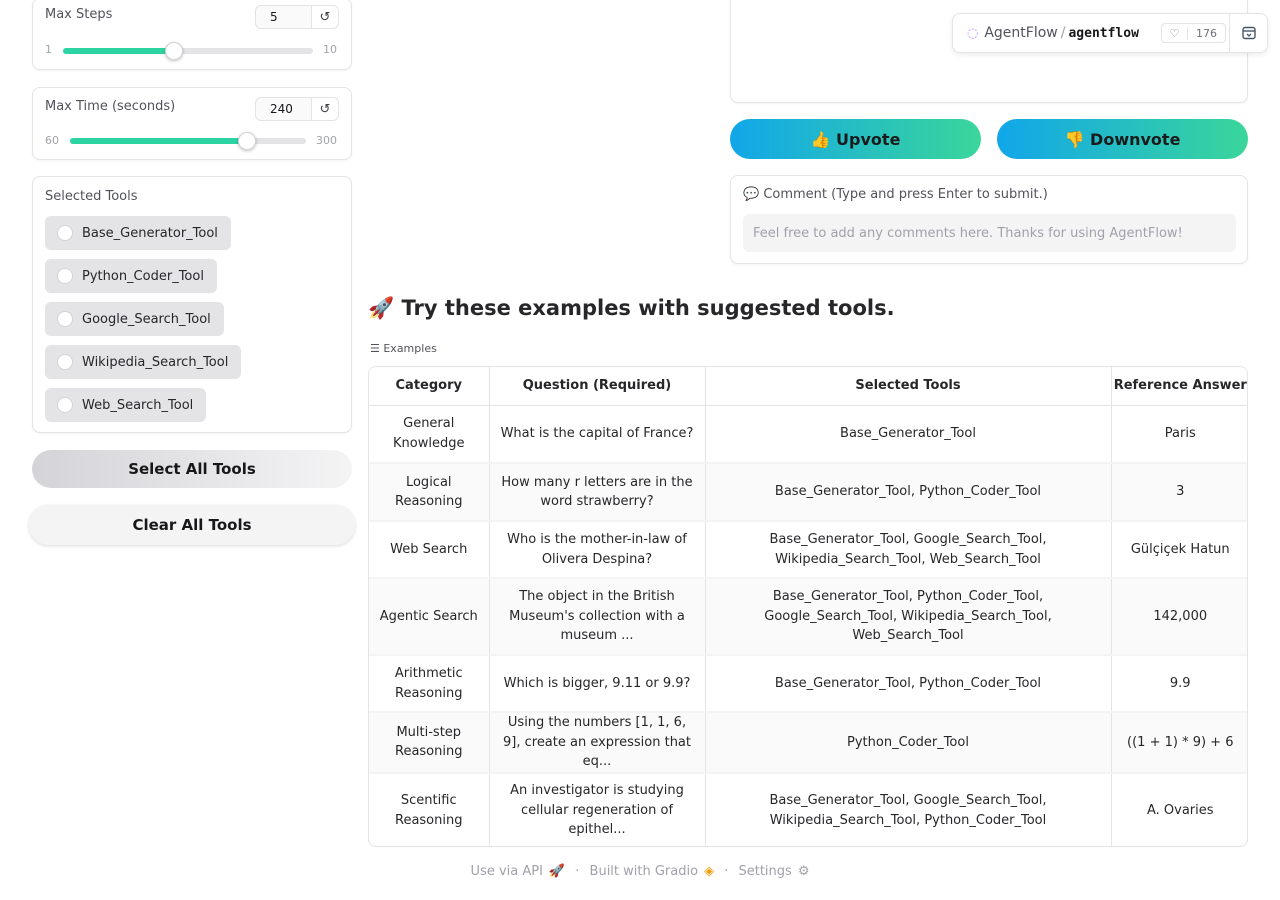 This screenshot has width=1280, height=900. Describe the element at coordinates (79, 14) in the screenshot. I see `max-steps-label: Max Steps` at that location.